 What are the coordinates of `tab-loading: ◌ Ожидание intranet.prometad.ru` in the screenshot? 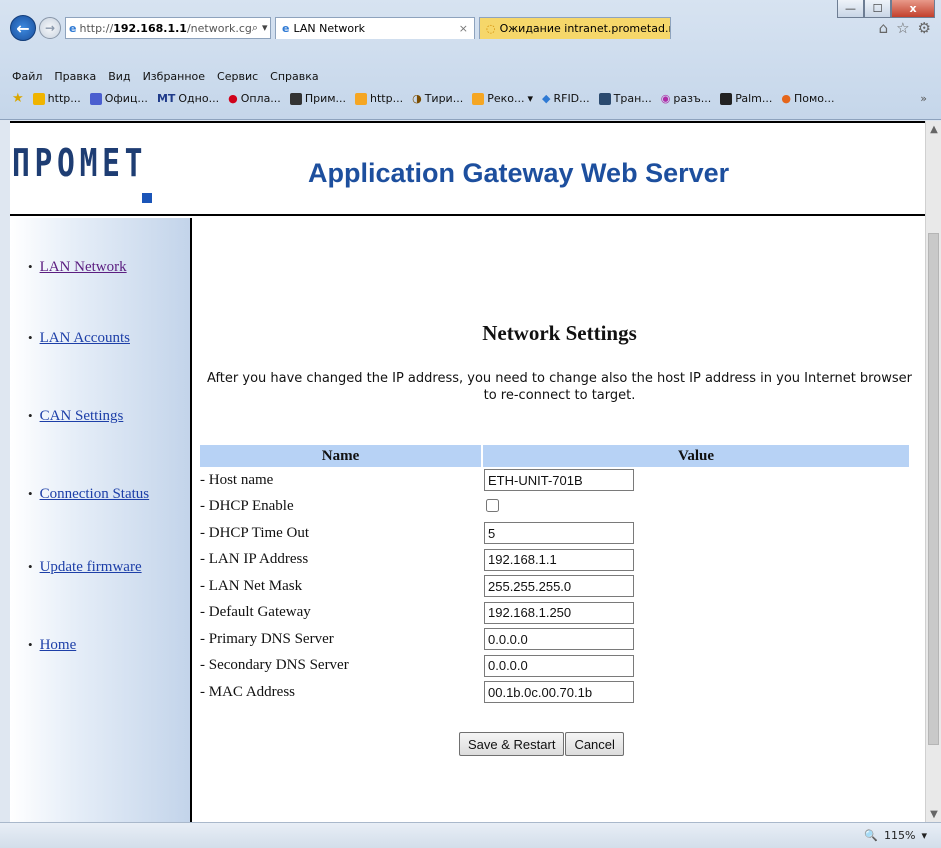 It's located at (575, 28).